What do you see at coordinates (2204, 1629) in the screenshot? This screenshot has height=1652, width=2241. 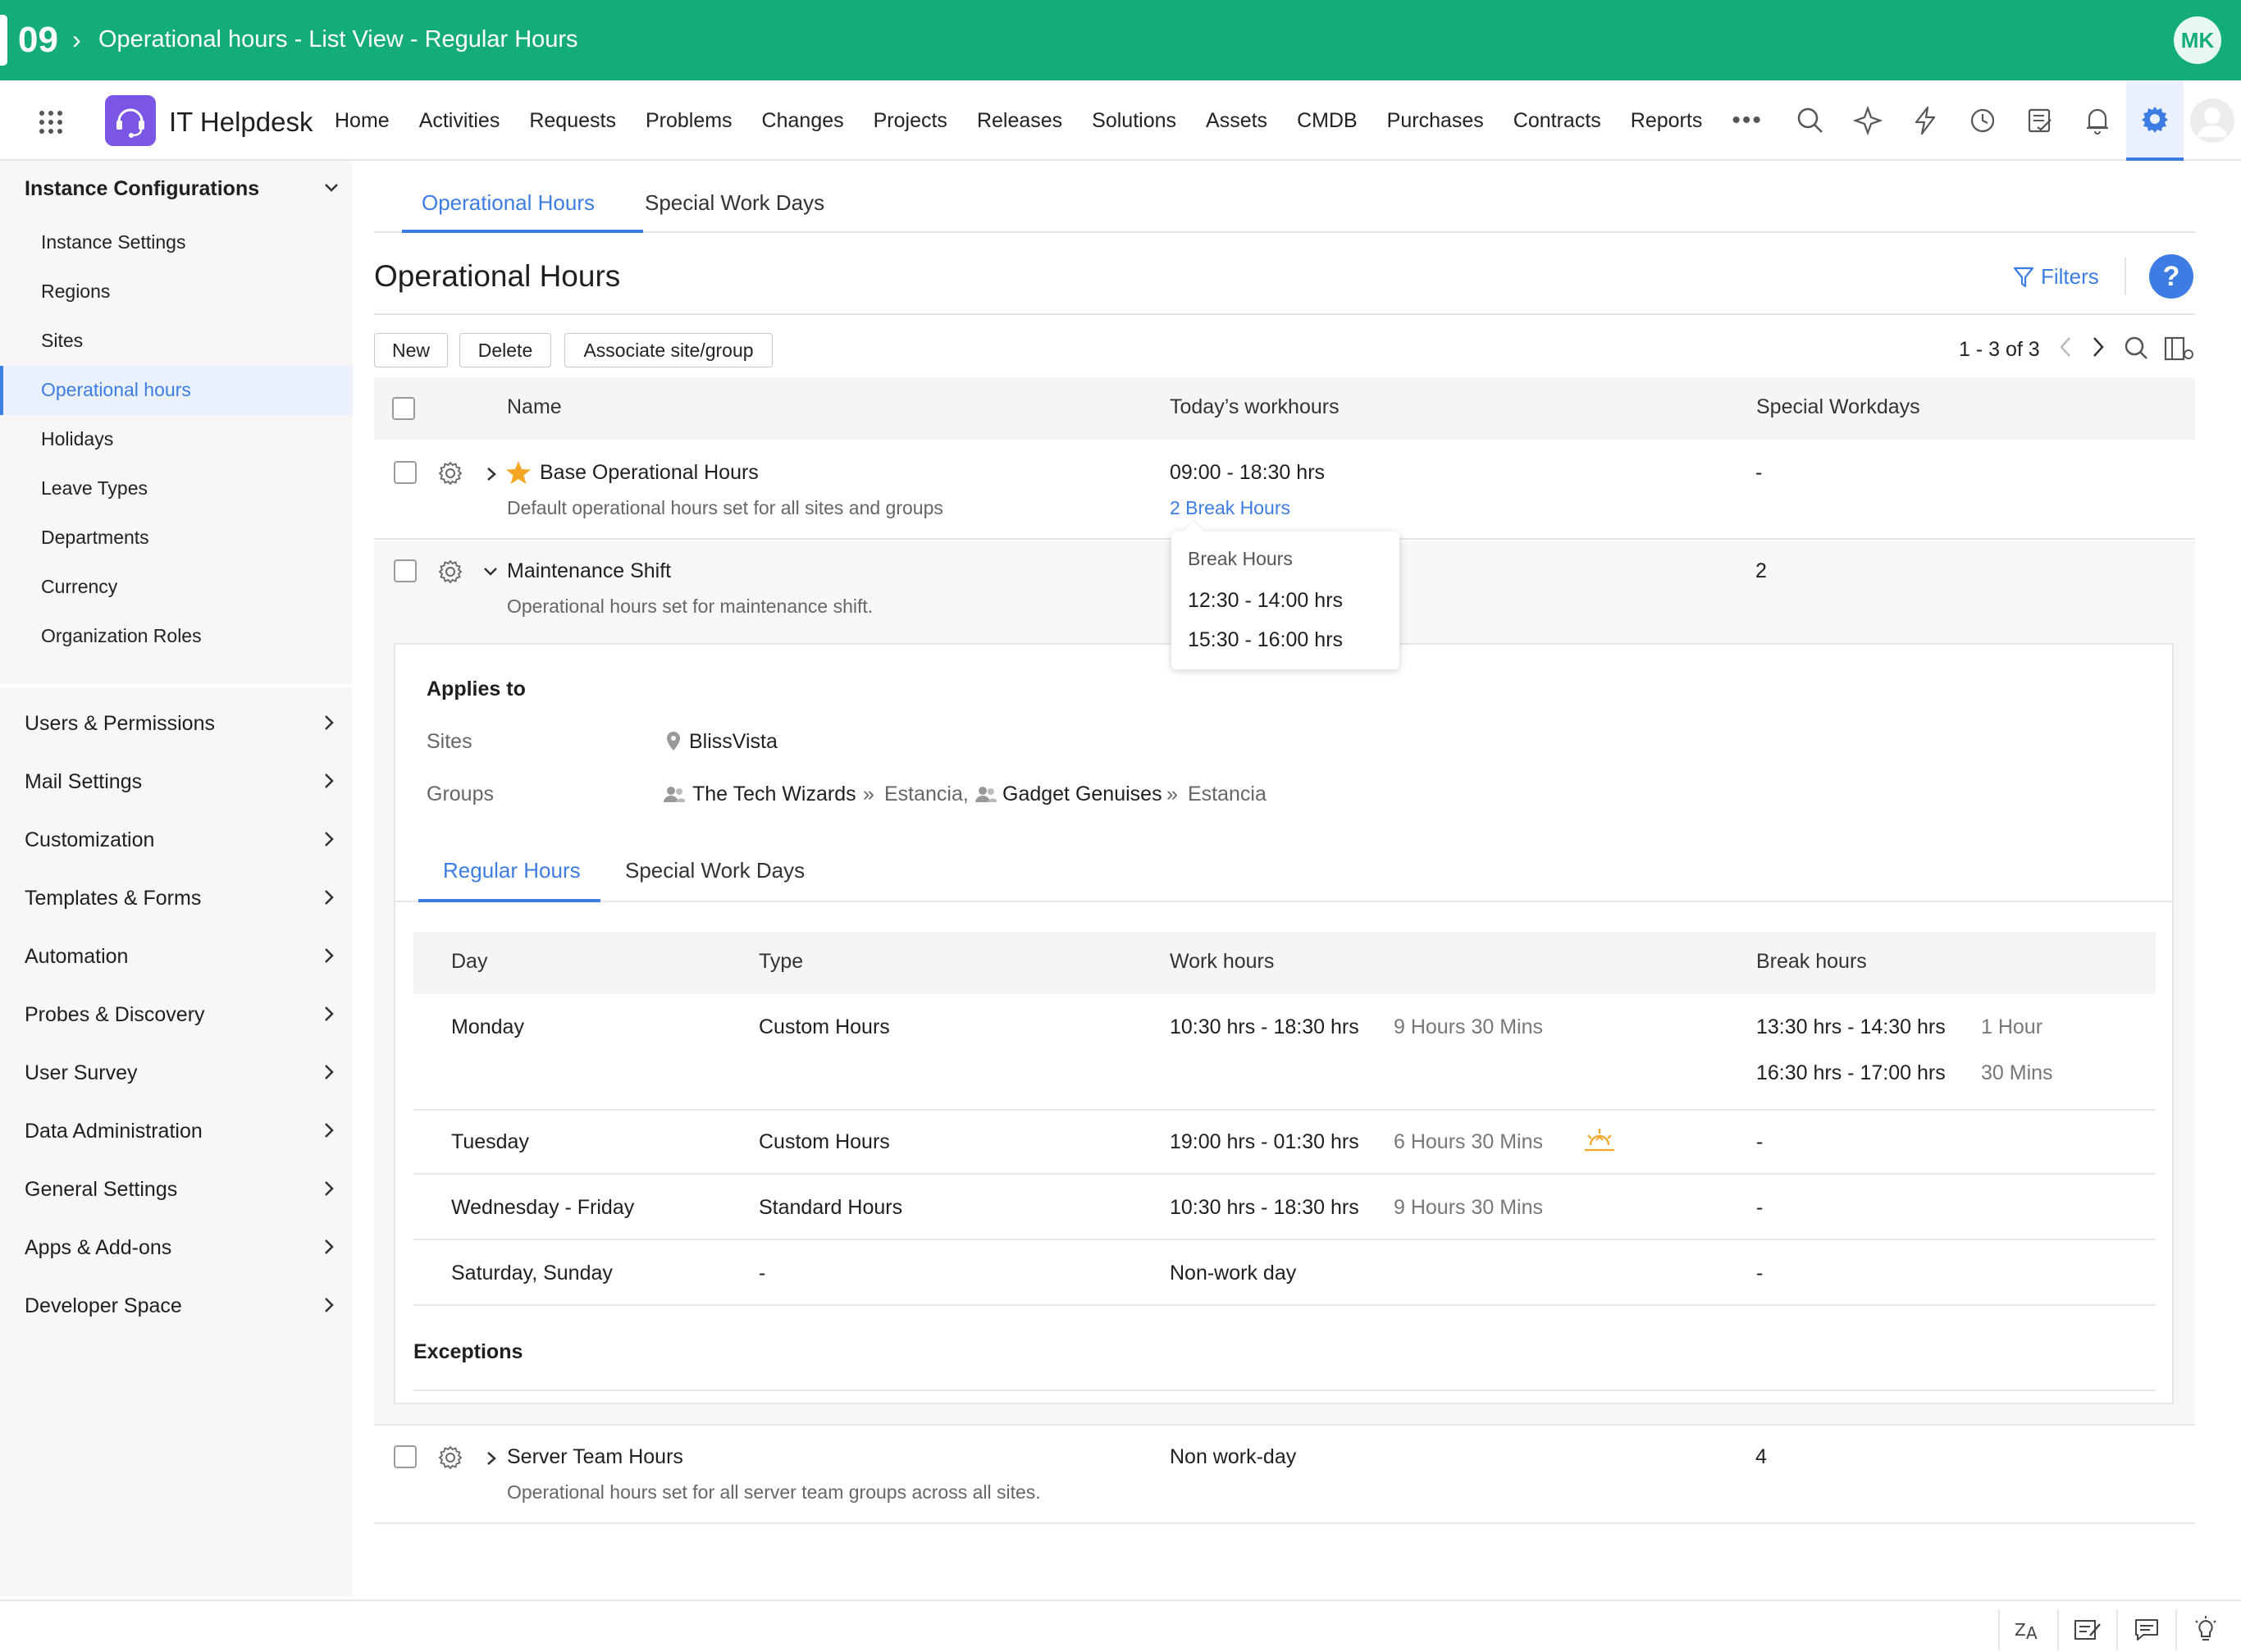 I see `bulb-icon` at bounding box center [2204, 1629].